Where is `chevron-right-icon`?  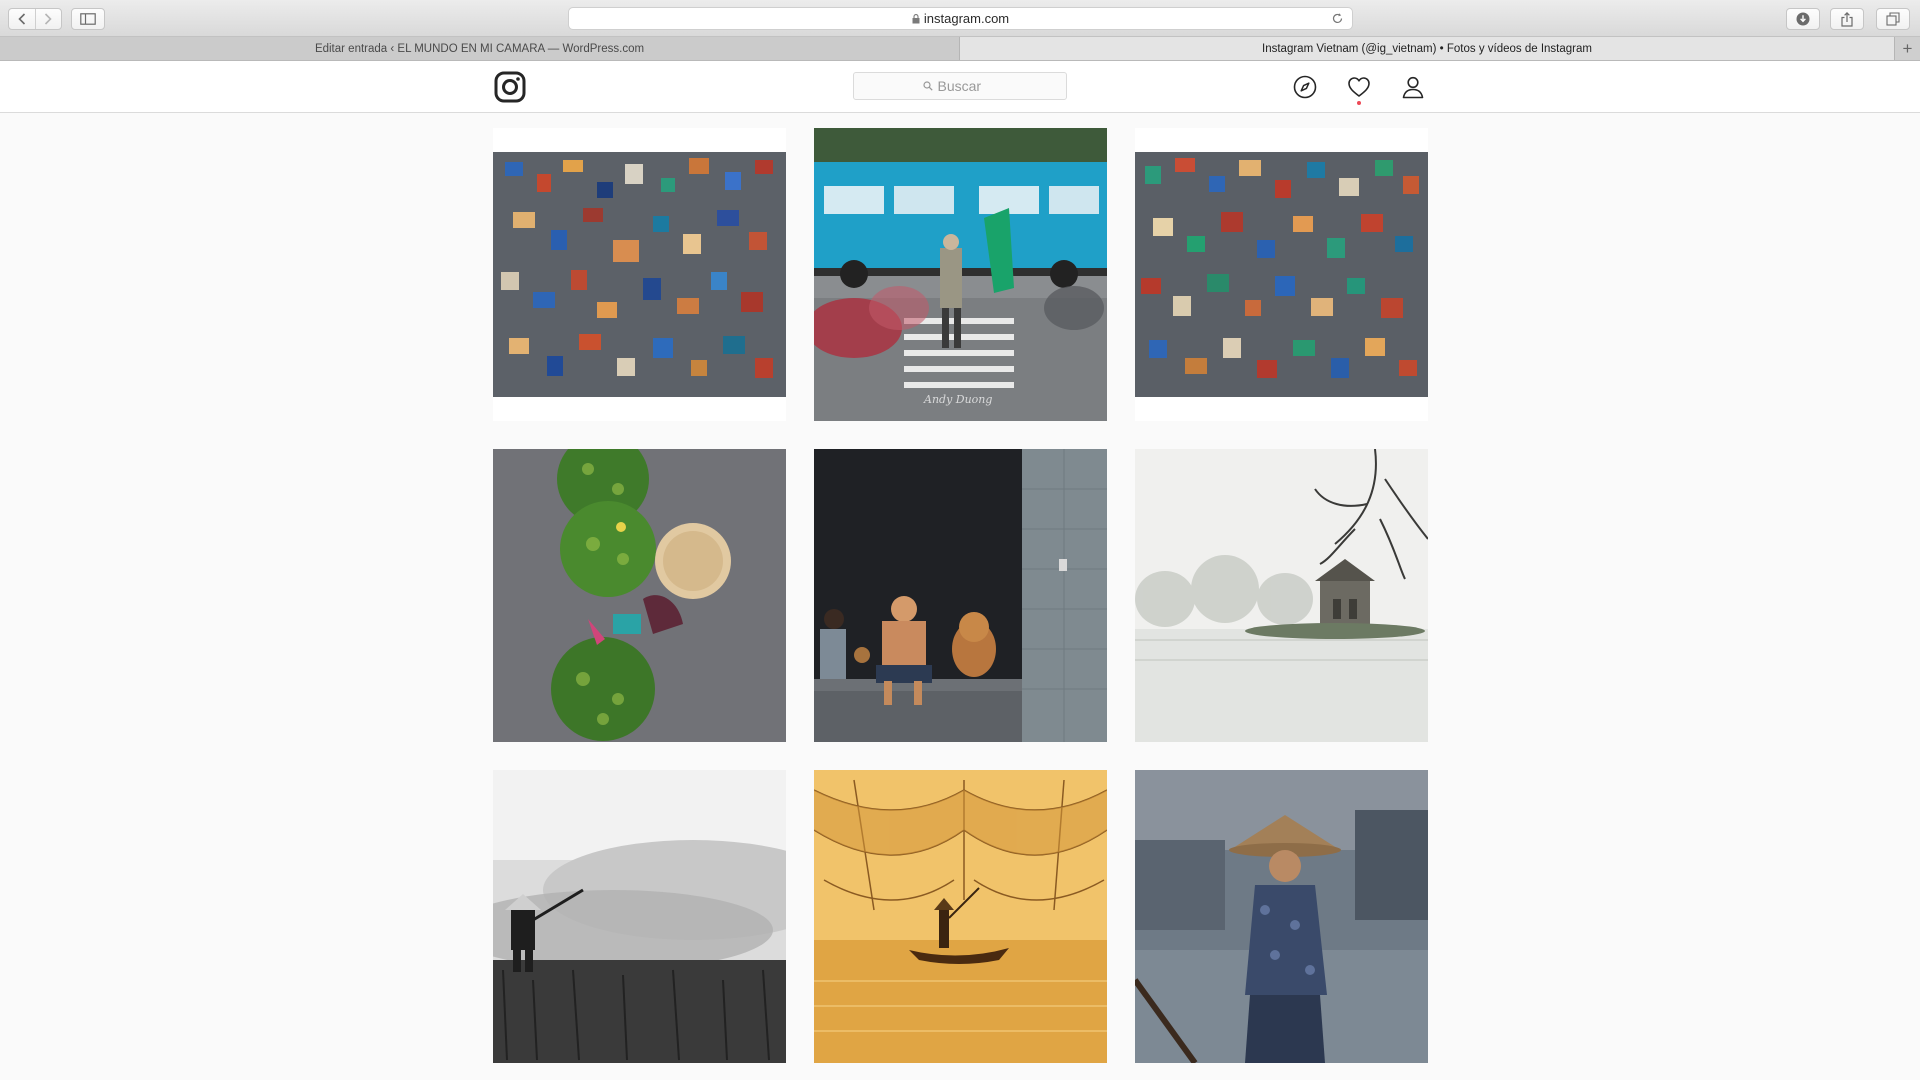
chevron-right-icon is located at coordinates (49, 19).